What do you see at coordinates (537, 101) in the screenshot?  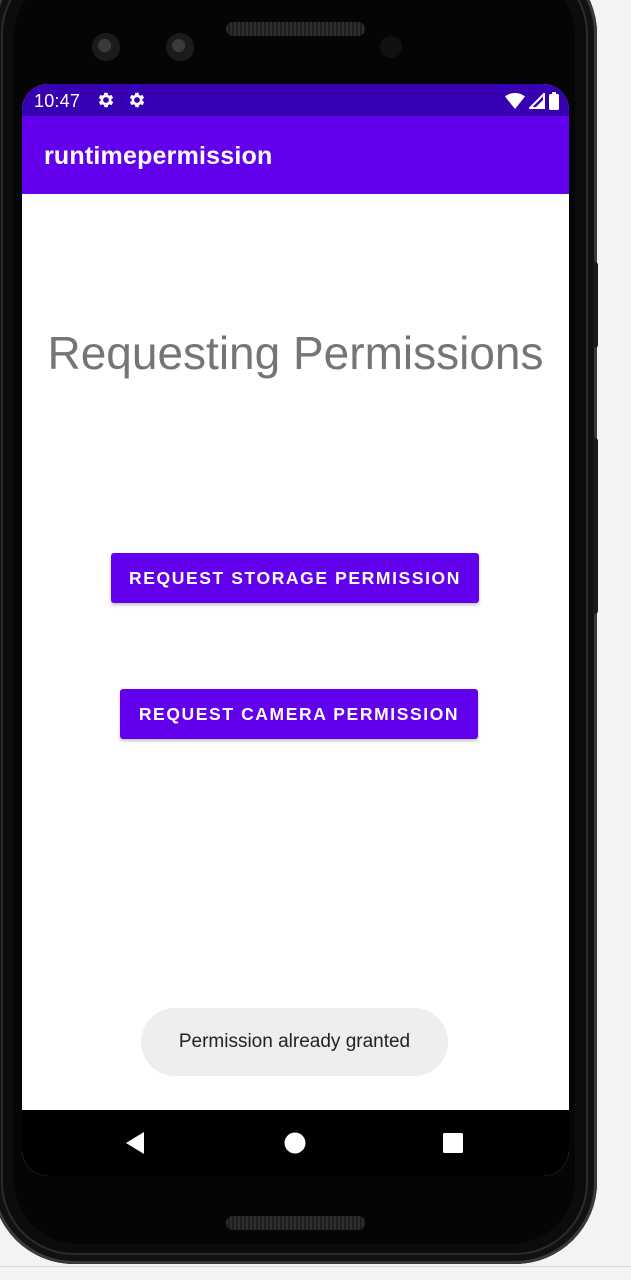 I see `cell-signal-icon` at bounding box center [537, 101].